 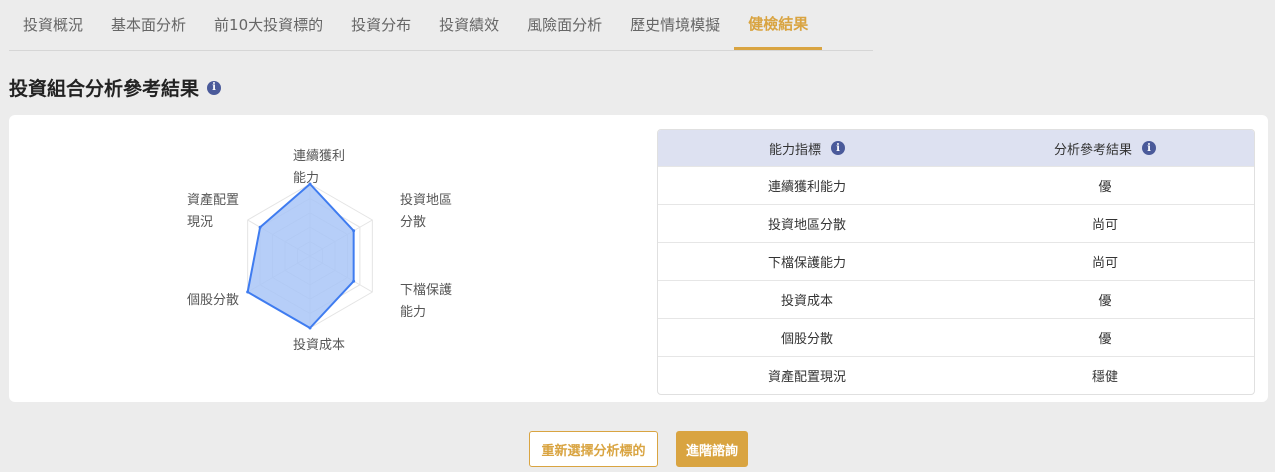 I want to click on page-title-row: 投資組合分析參考結果 i, so click(x=115, y=87).